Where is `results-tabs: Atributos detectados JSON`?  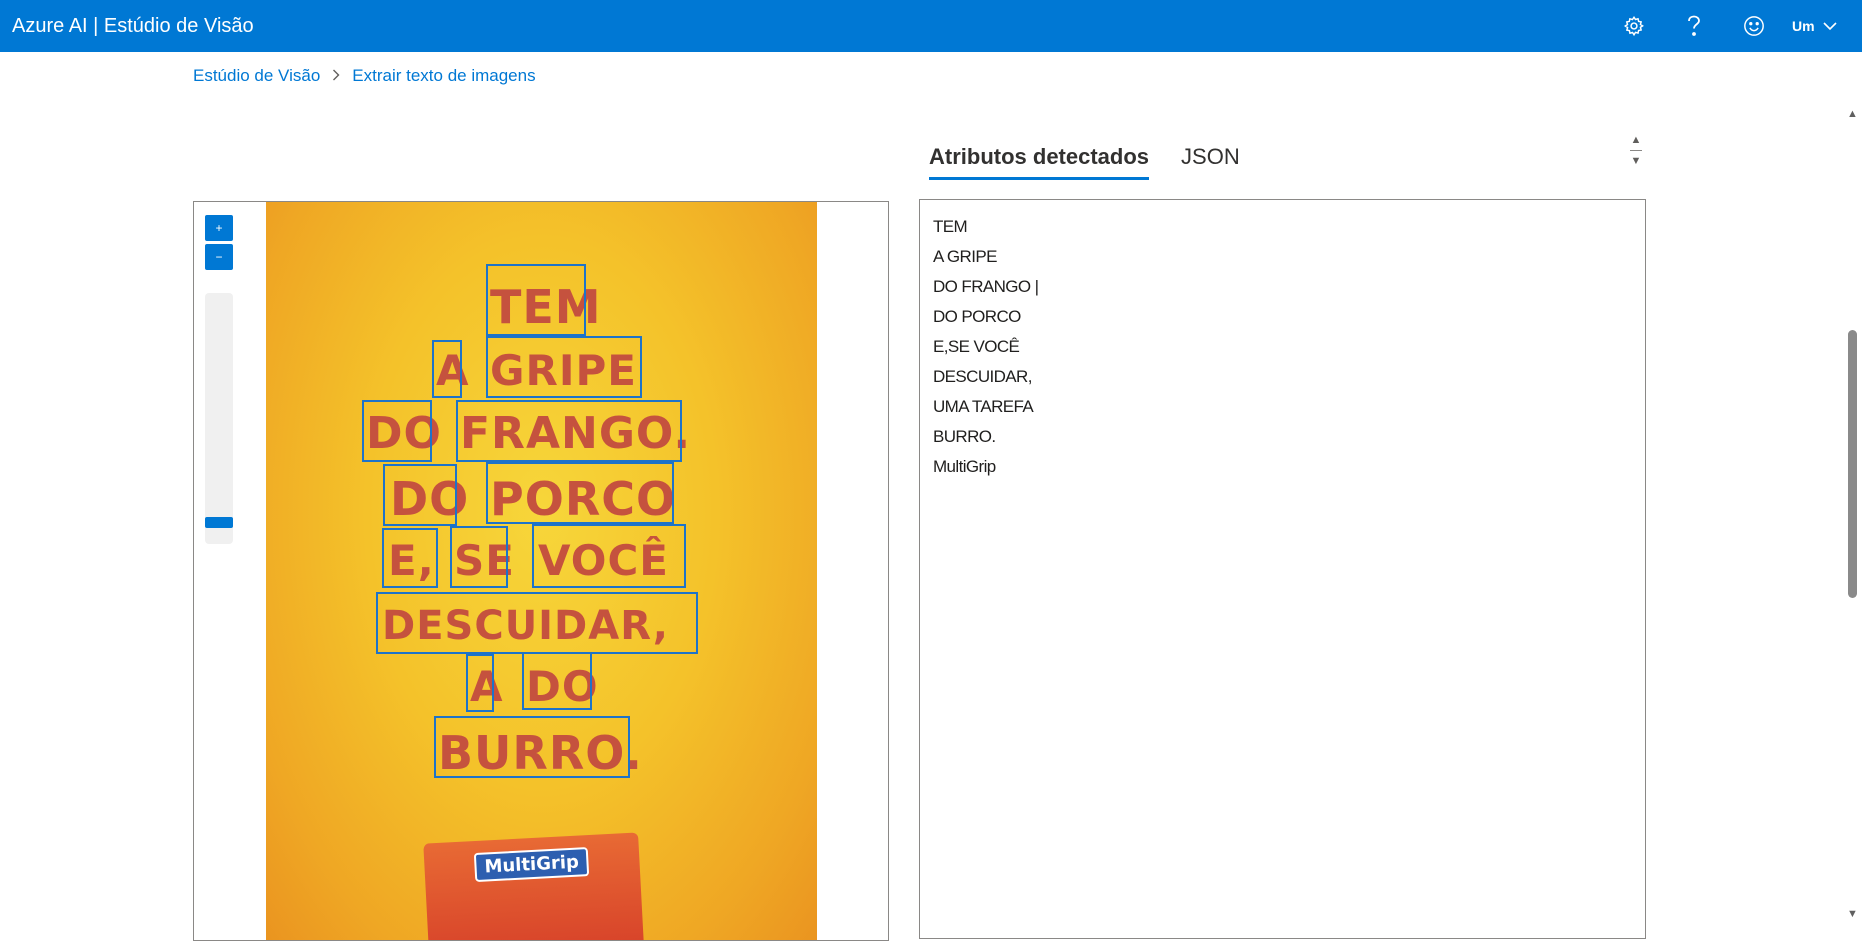
results-tabs: Atributos detectados JSON is located at coordinates (1084, 162).